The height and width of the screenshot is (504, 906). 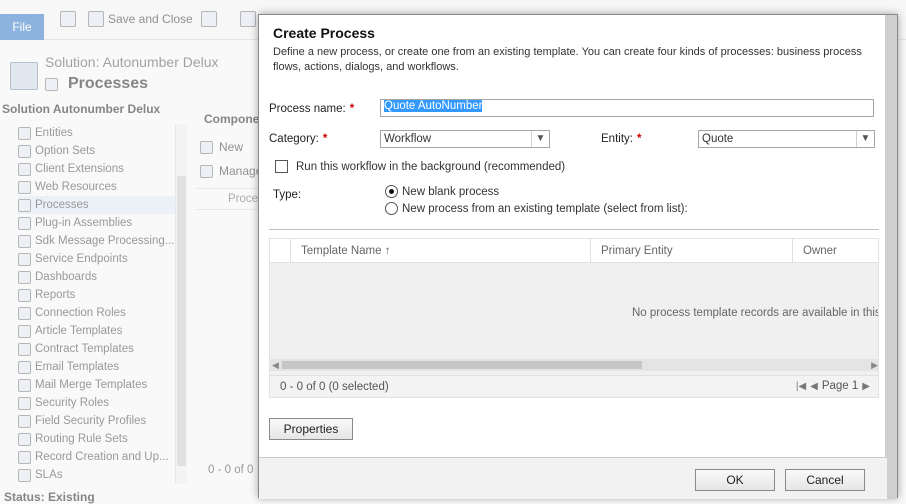 What do you see at coordinates (334, 387) in the screenshot?
I see `grid-record-count: 0 - 0 of 0 (0 selected)` at bounding box center [334, 387].